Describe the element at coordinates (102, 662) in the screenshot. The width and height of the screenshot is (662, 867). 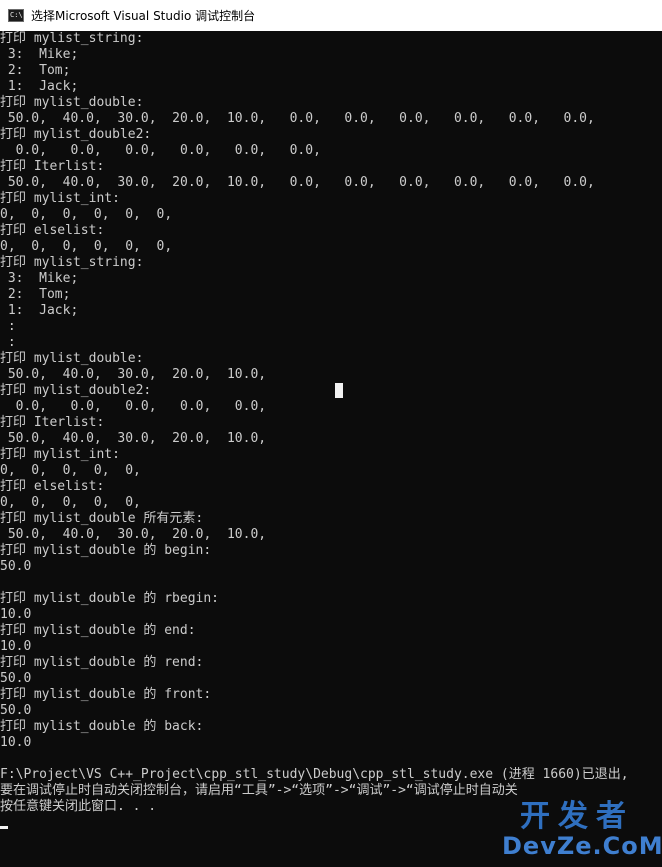
I see `console-line: 打印 mylist_double 的 rend:` at that location.